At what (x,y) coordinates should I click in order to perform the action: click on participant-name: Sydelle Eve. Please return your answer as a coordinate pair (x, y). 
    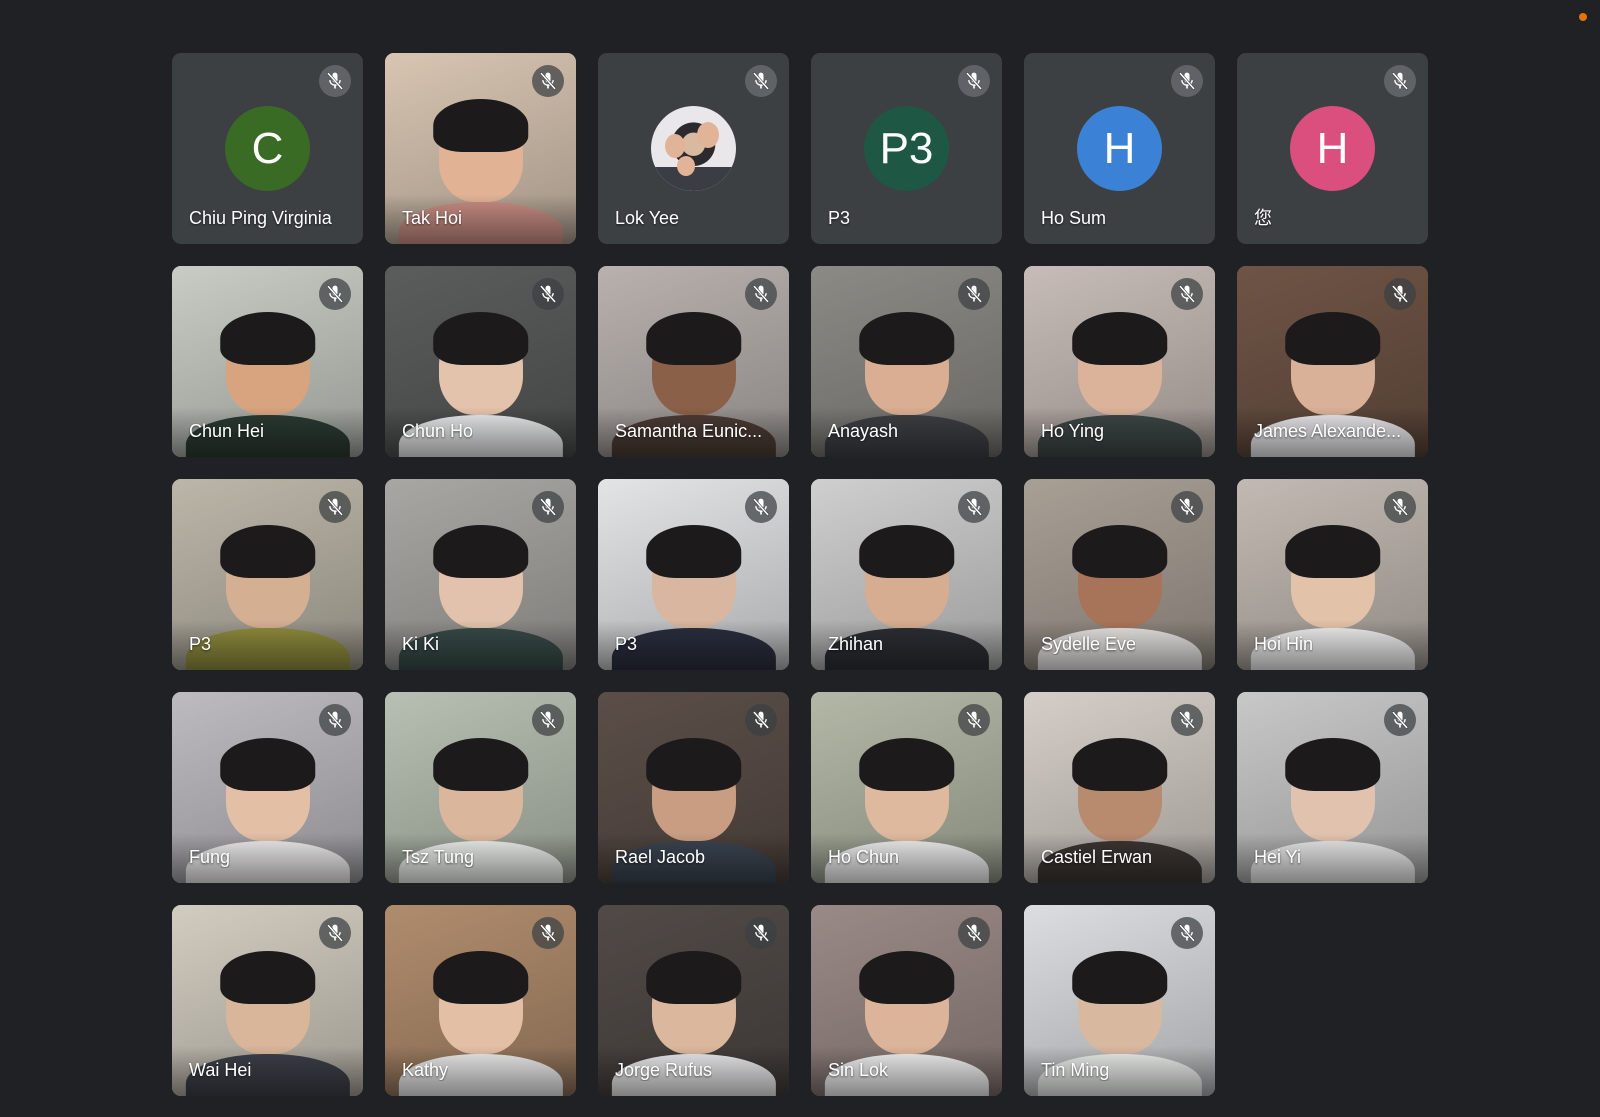
    Looking at the image, I should click on (1089, 644).